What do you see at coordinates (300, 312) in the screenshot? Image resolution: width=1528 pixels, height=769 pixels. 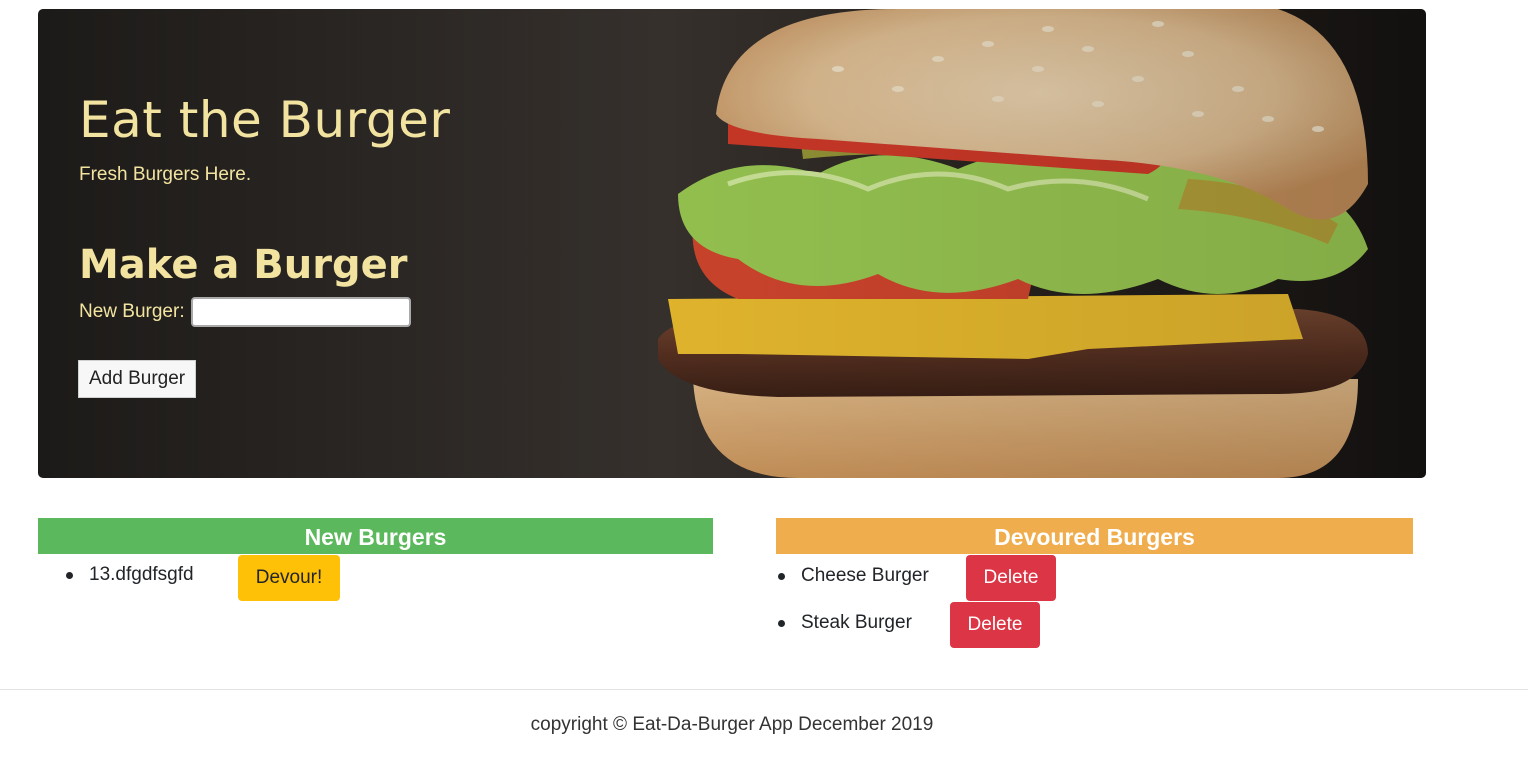 I see `new-burger-input` at bounding box center [300, 312].